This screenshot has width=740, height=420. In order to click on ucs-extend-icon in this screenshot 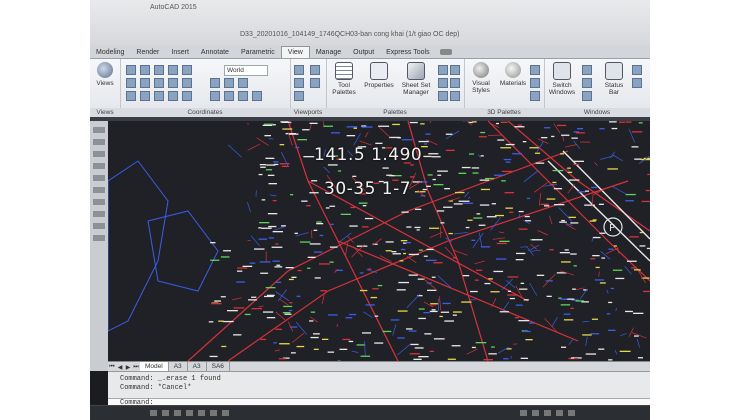, I will do `click(243, 96)`.